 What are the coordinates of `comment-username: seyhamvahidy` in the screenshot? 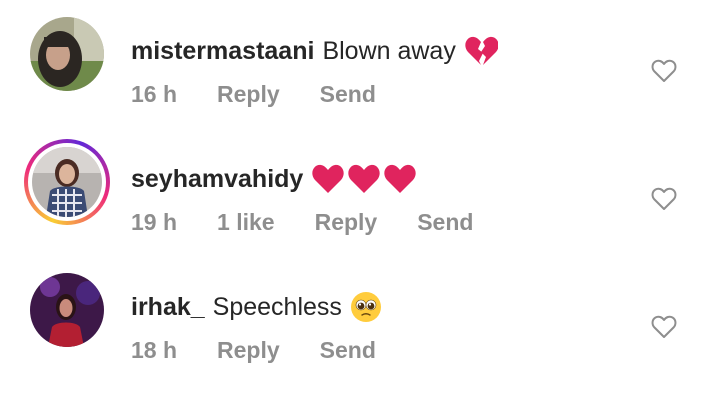 It's located at (217, 179).